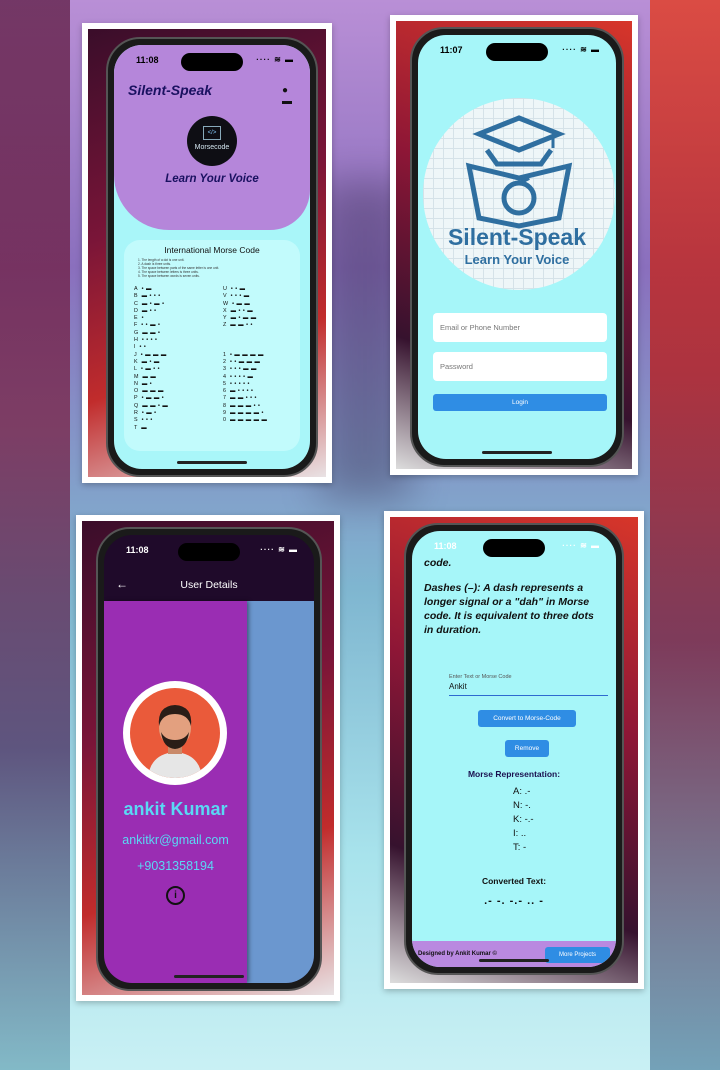 The height and width of the screenshot is (1070, 720). I want to click on morse-code: • •, so click(143, 347).